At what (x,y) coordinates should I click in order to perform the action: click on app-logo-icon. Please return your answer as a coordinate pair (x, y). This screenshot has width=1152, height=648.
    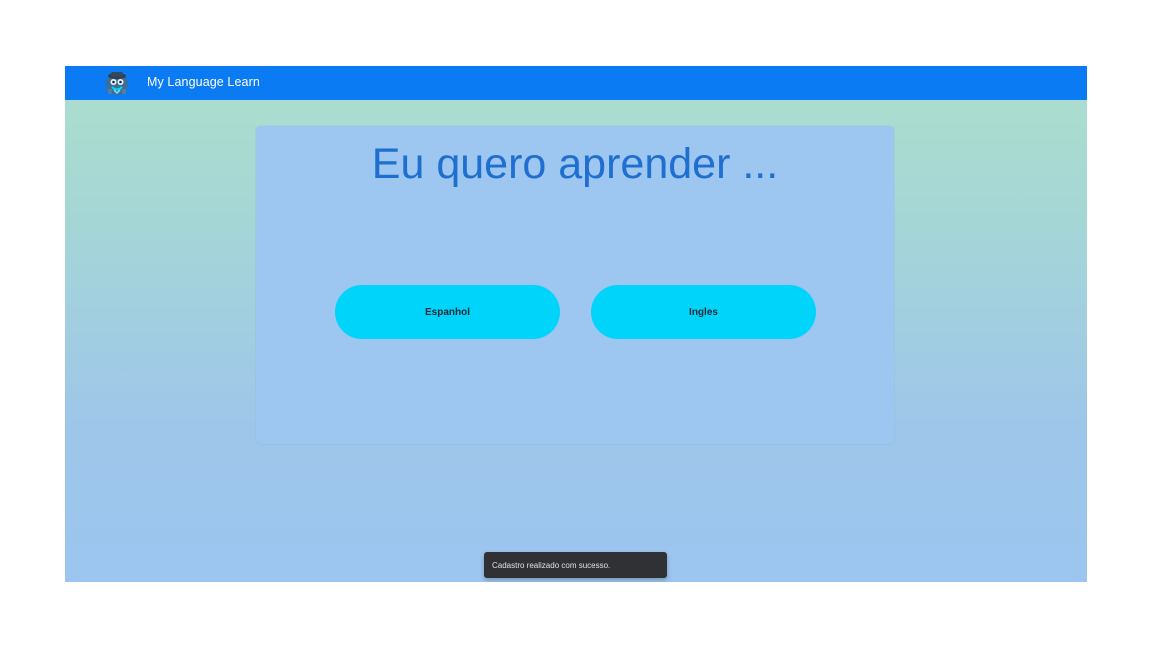
    Looking at the image, I should click on (117, 83).